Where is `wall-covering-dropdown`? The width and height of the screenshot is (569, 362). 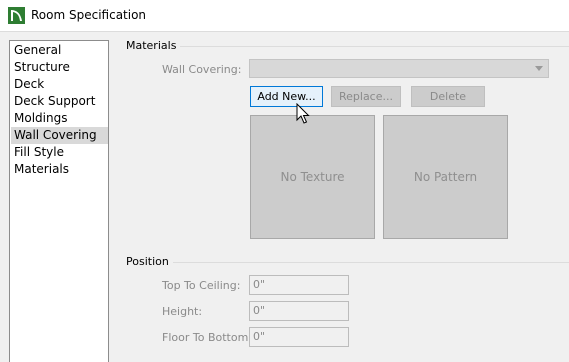
wall-covering-dropdown is located at coordinates (399, 68).